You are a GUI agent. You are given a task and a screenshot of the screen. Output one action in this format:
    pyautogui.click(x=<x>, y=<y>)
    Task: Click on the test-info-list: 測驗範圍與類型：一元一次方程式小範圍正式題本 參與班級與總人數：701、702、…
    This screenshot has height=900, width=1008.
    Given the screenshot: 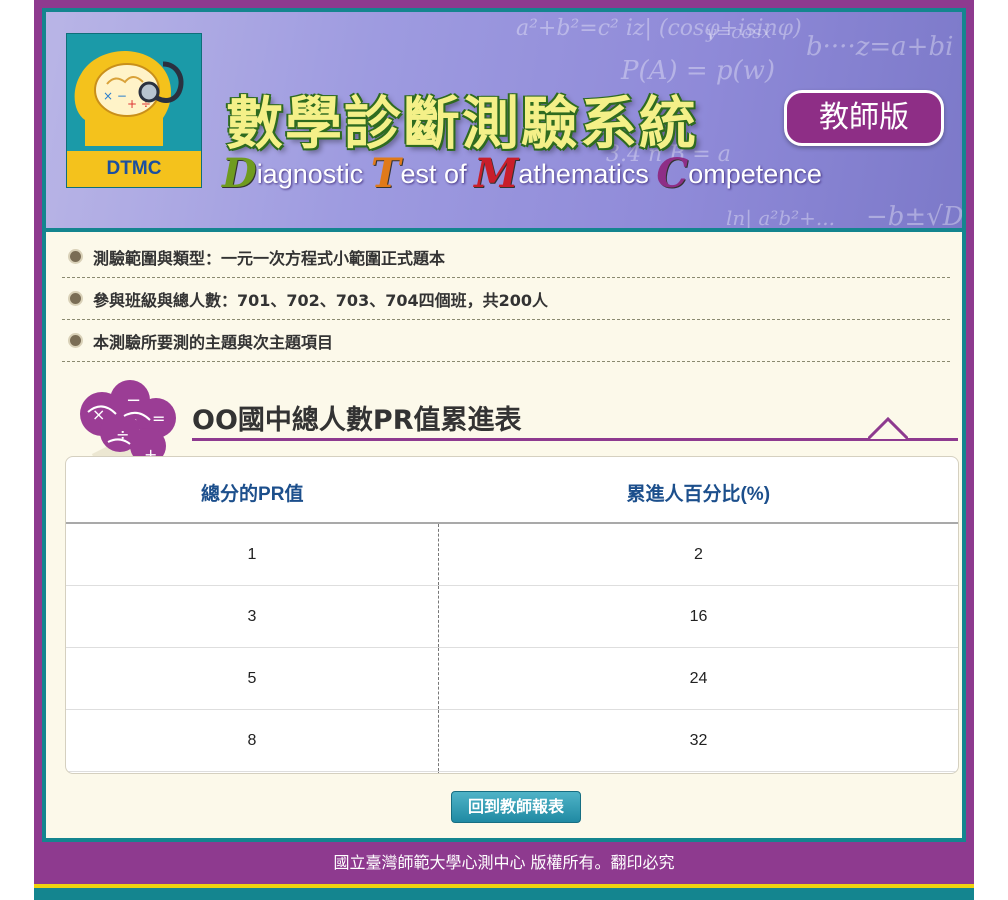 What is the action you would take?
    pyautogui.click(x=506, y=299)
    